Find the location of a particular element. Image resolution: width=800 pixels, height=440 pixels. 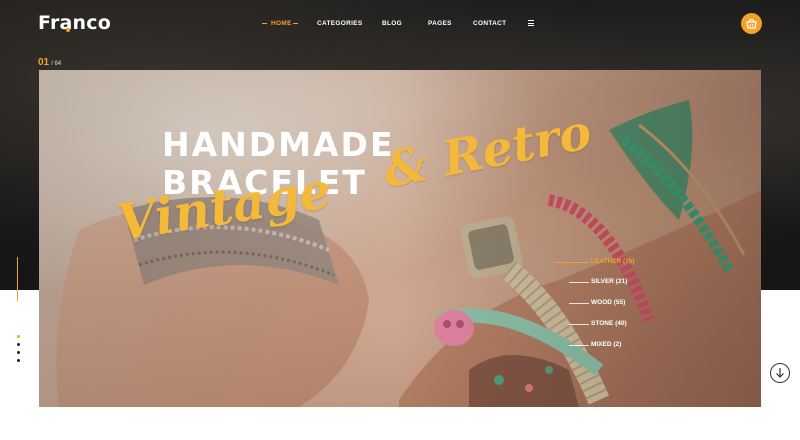

category-mixed: MIXED (2) is located at coordinates (606, 344).